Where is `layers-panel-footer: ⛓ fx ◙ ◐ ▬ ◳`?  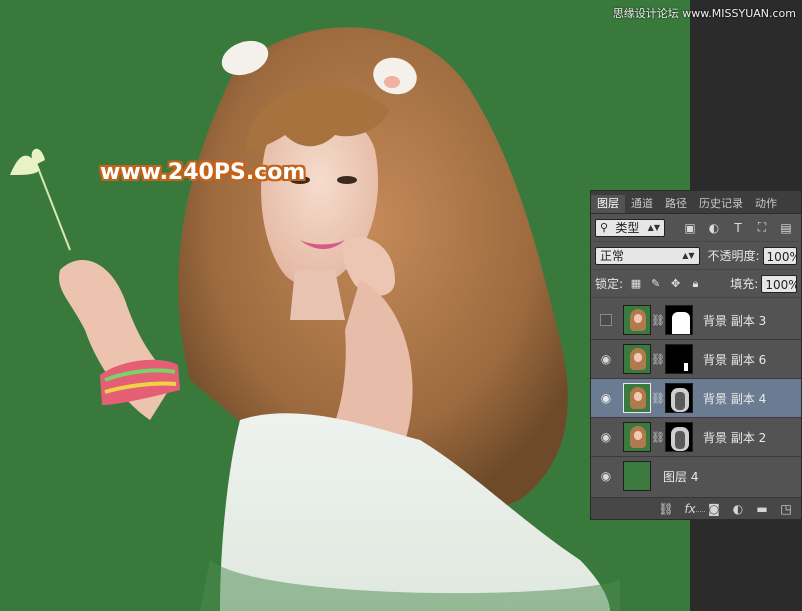
layers-panel-footer: ⛓ fx ◙ ◐ ▬ ◳ is located at coordinates (696, 508).